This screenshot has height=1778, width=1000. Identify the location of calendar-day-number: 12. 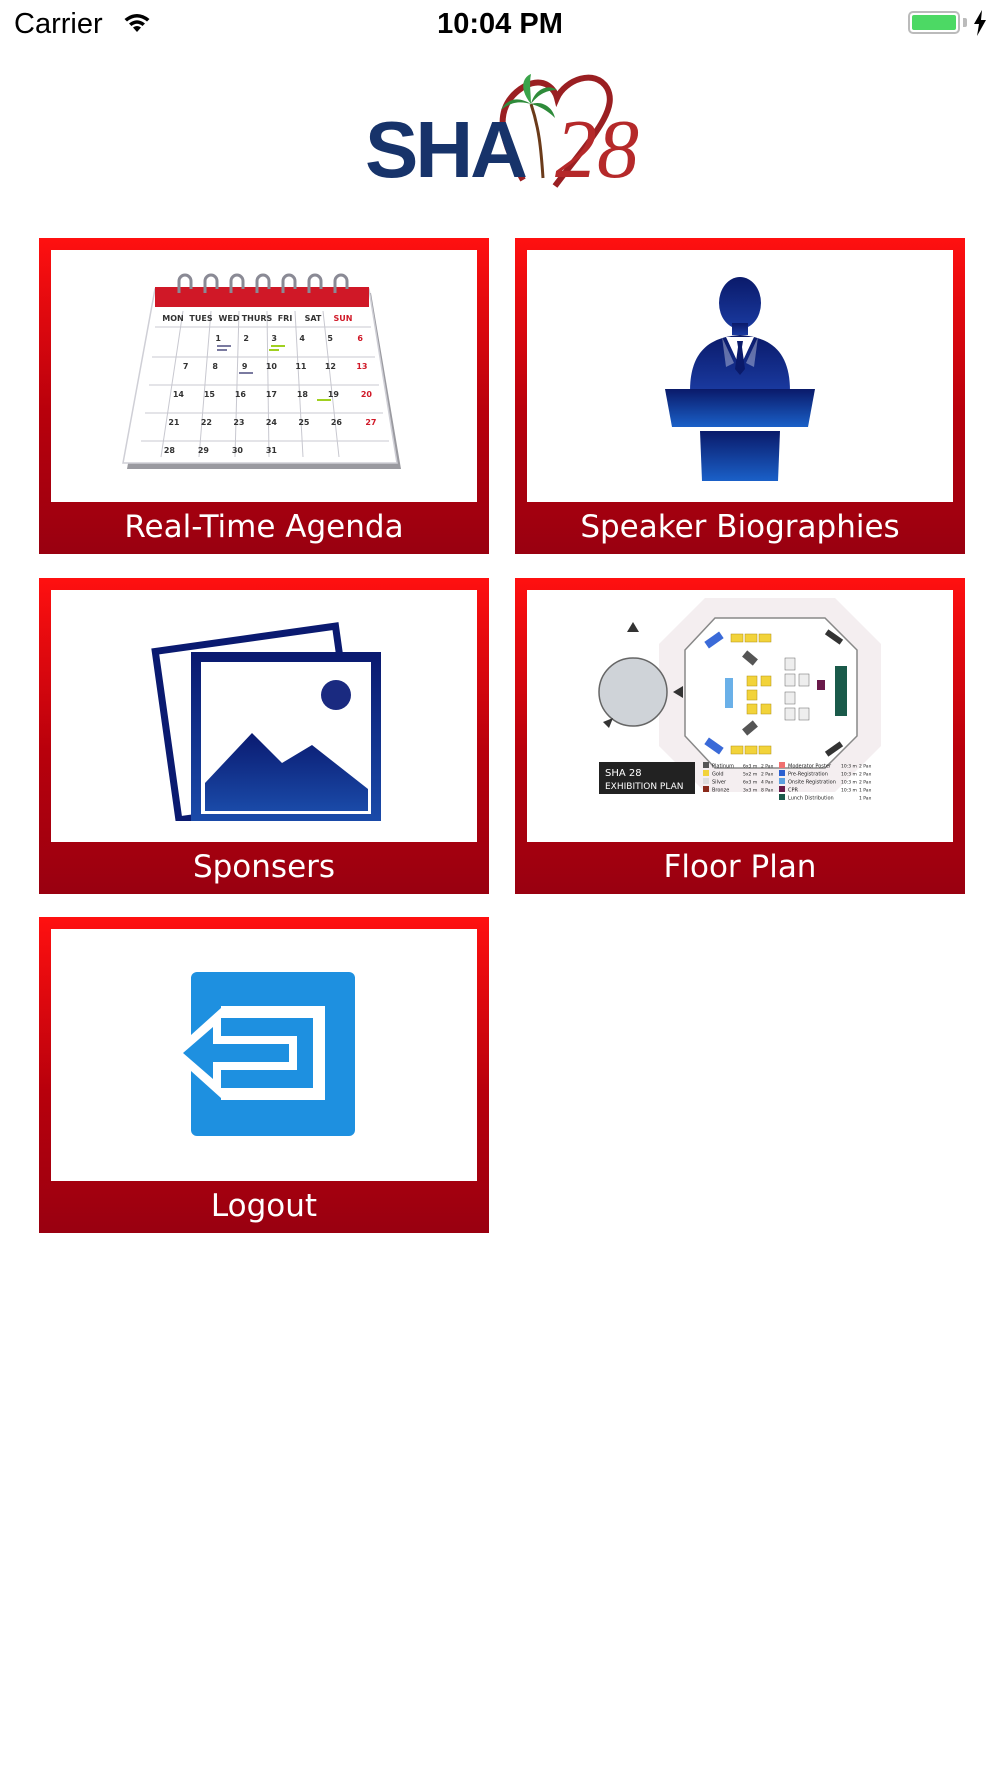
(330, 366).